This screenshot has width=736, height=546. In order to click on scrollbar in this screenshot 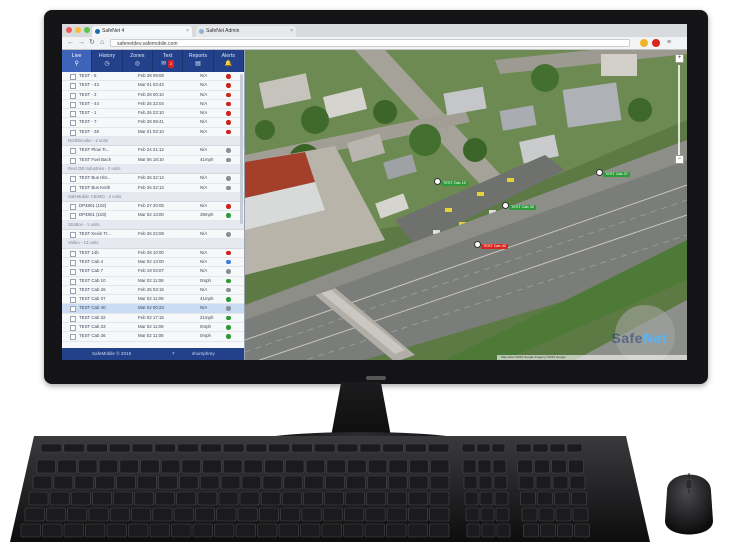, I will do `click(241, 149)`.